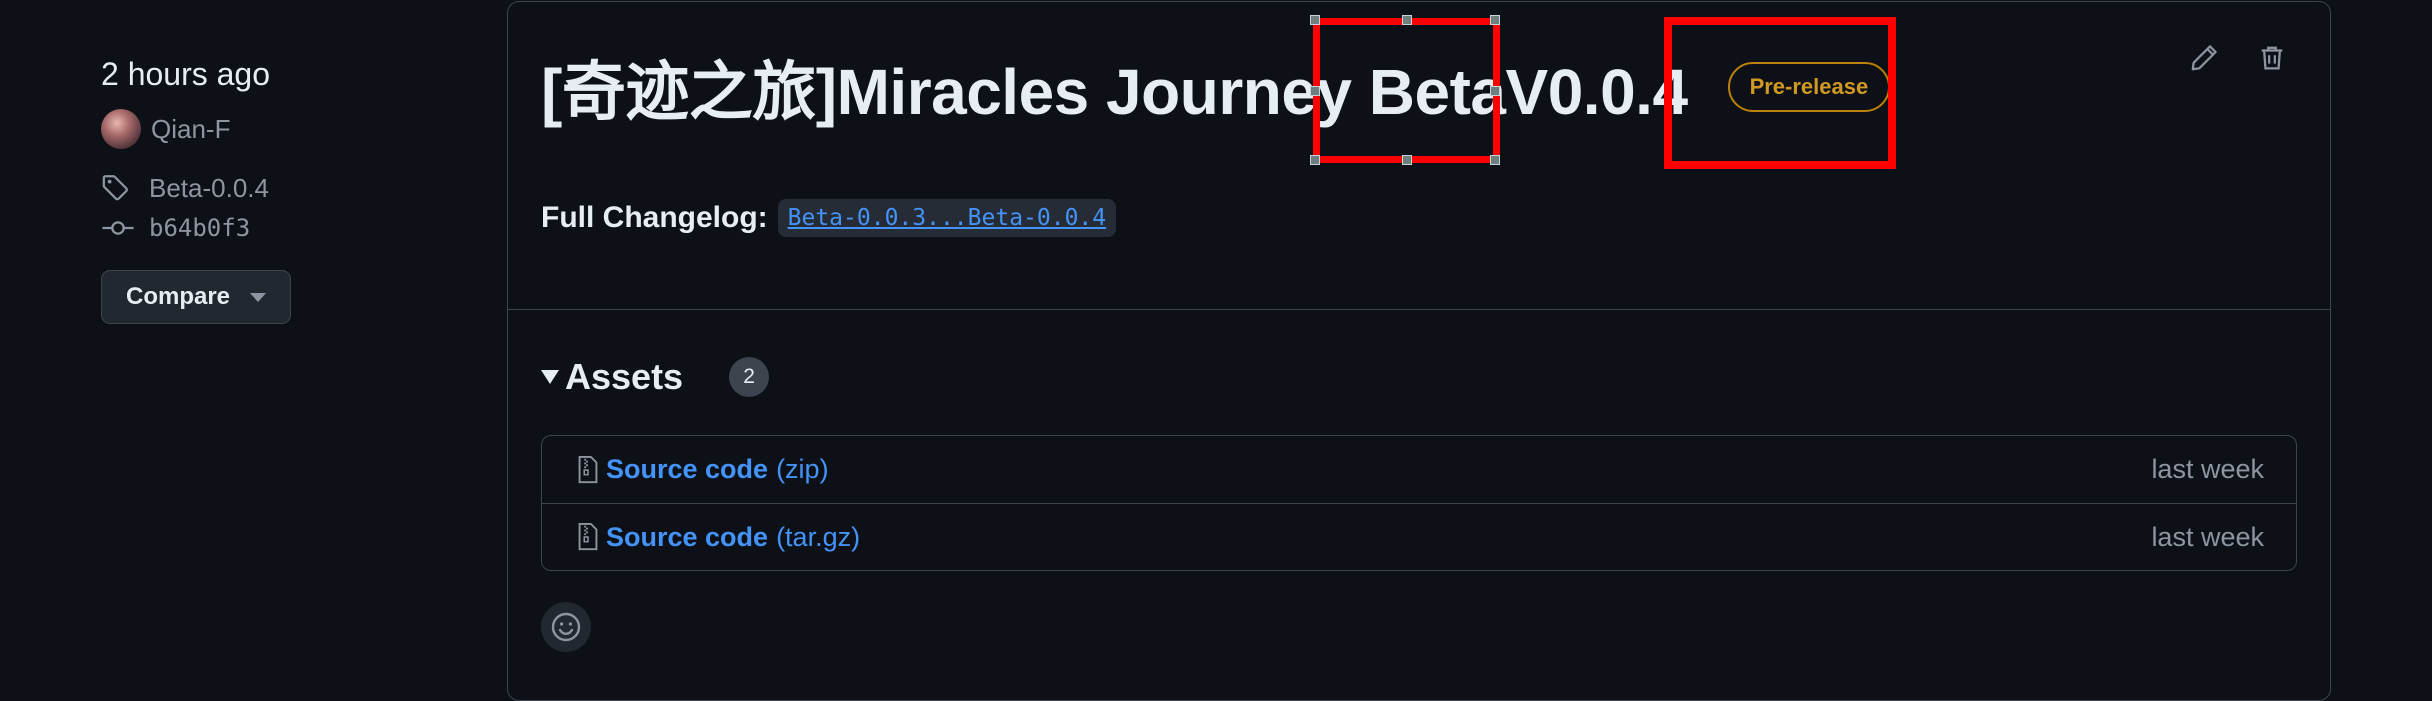 The width and height of the screenshot is (2432, 701). What do you see at coordinates (802, 469) in the screenshot?
I see `asset-ext: (zip)` at bounding box center [802, 469].